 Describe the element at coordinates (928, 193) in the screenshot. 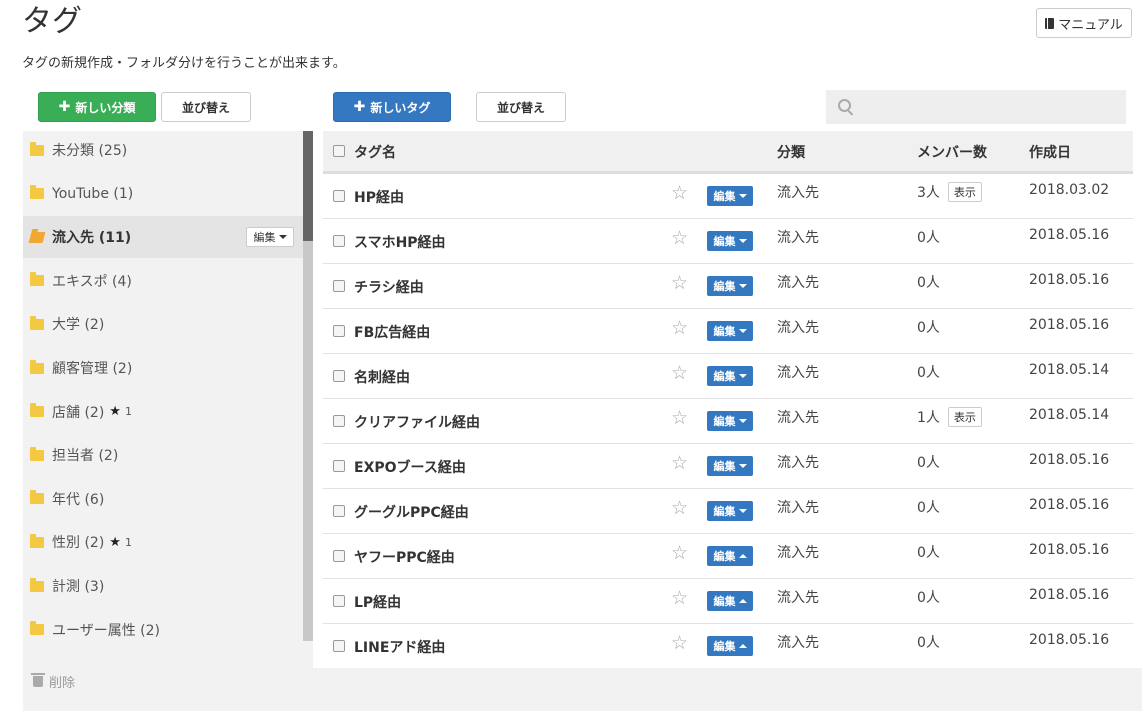

I see `member-count: 3人` at that location.